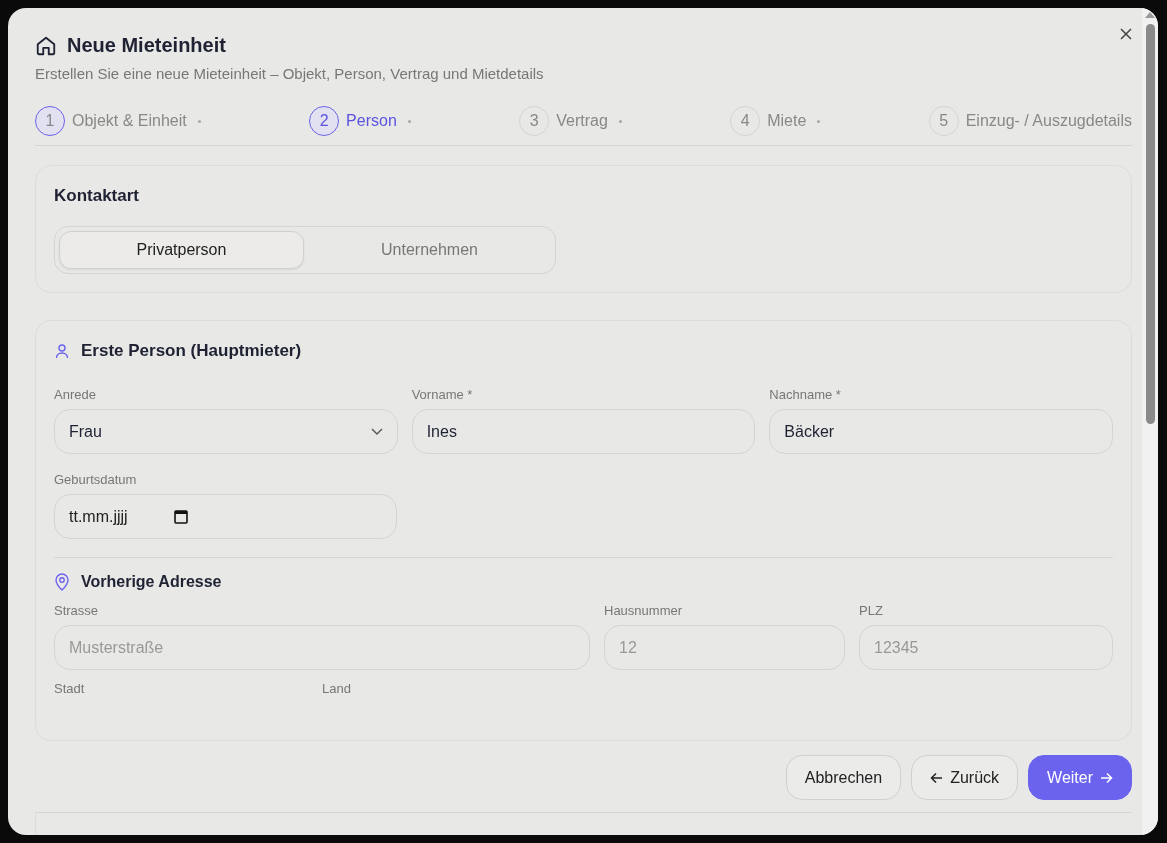  Describe the element at coordinates (225, 516) in the screenshot. I see `date-field: tt.mm.jjjj` at that location.